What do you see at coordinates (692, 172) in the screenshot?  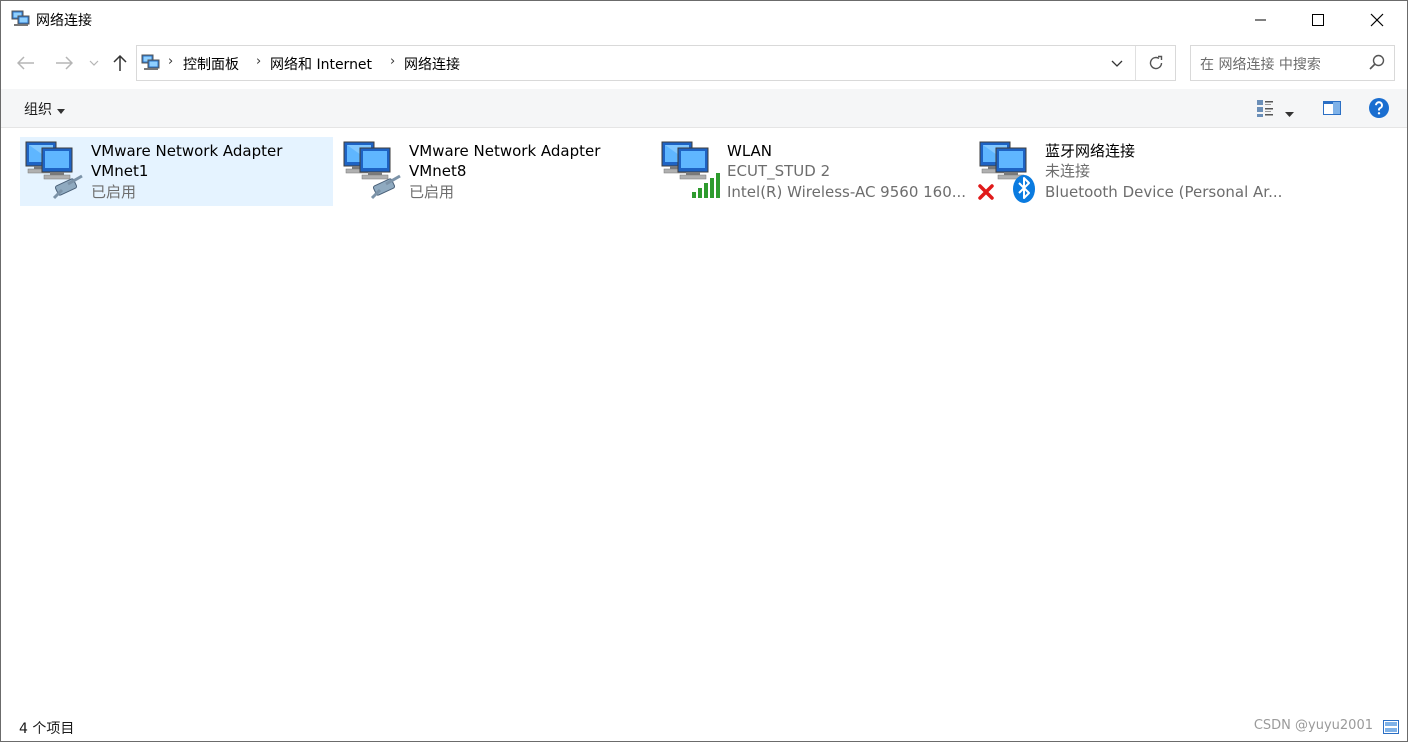 I see `wifi-signal-icon` at bounding box center [692, 172].